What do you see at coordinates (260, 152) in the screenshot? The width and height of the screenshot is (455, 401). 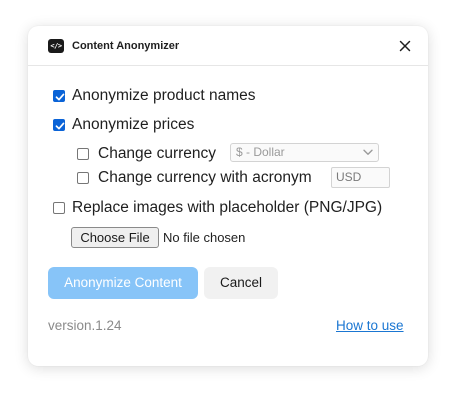 I see `currency-select-value: $ - Dollar` at bounding box center [260, 152].